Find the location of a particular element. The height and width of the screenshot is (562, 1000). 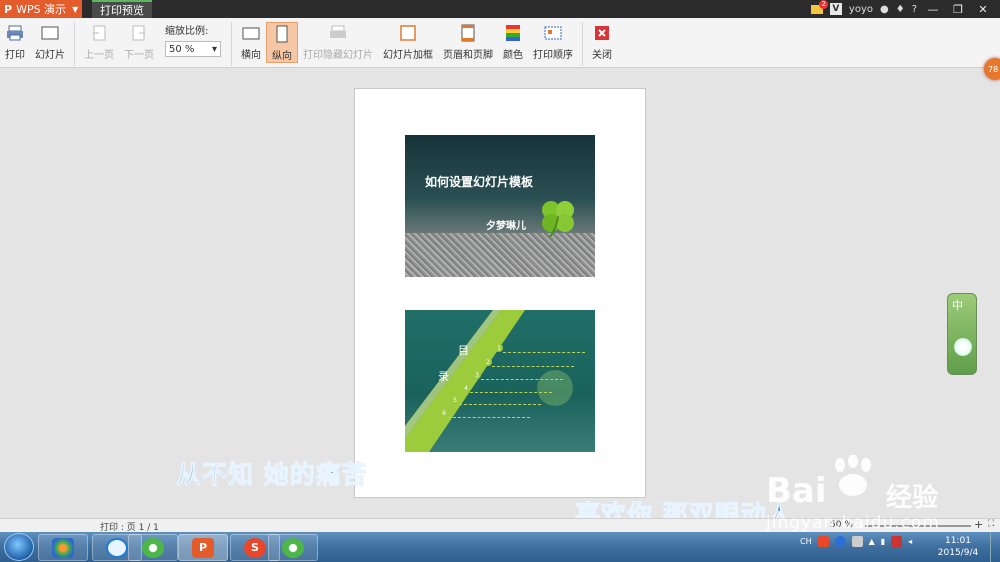

slide1-title: 如何设置幻灯片模板 is located at coordinates (479, 182).